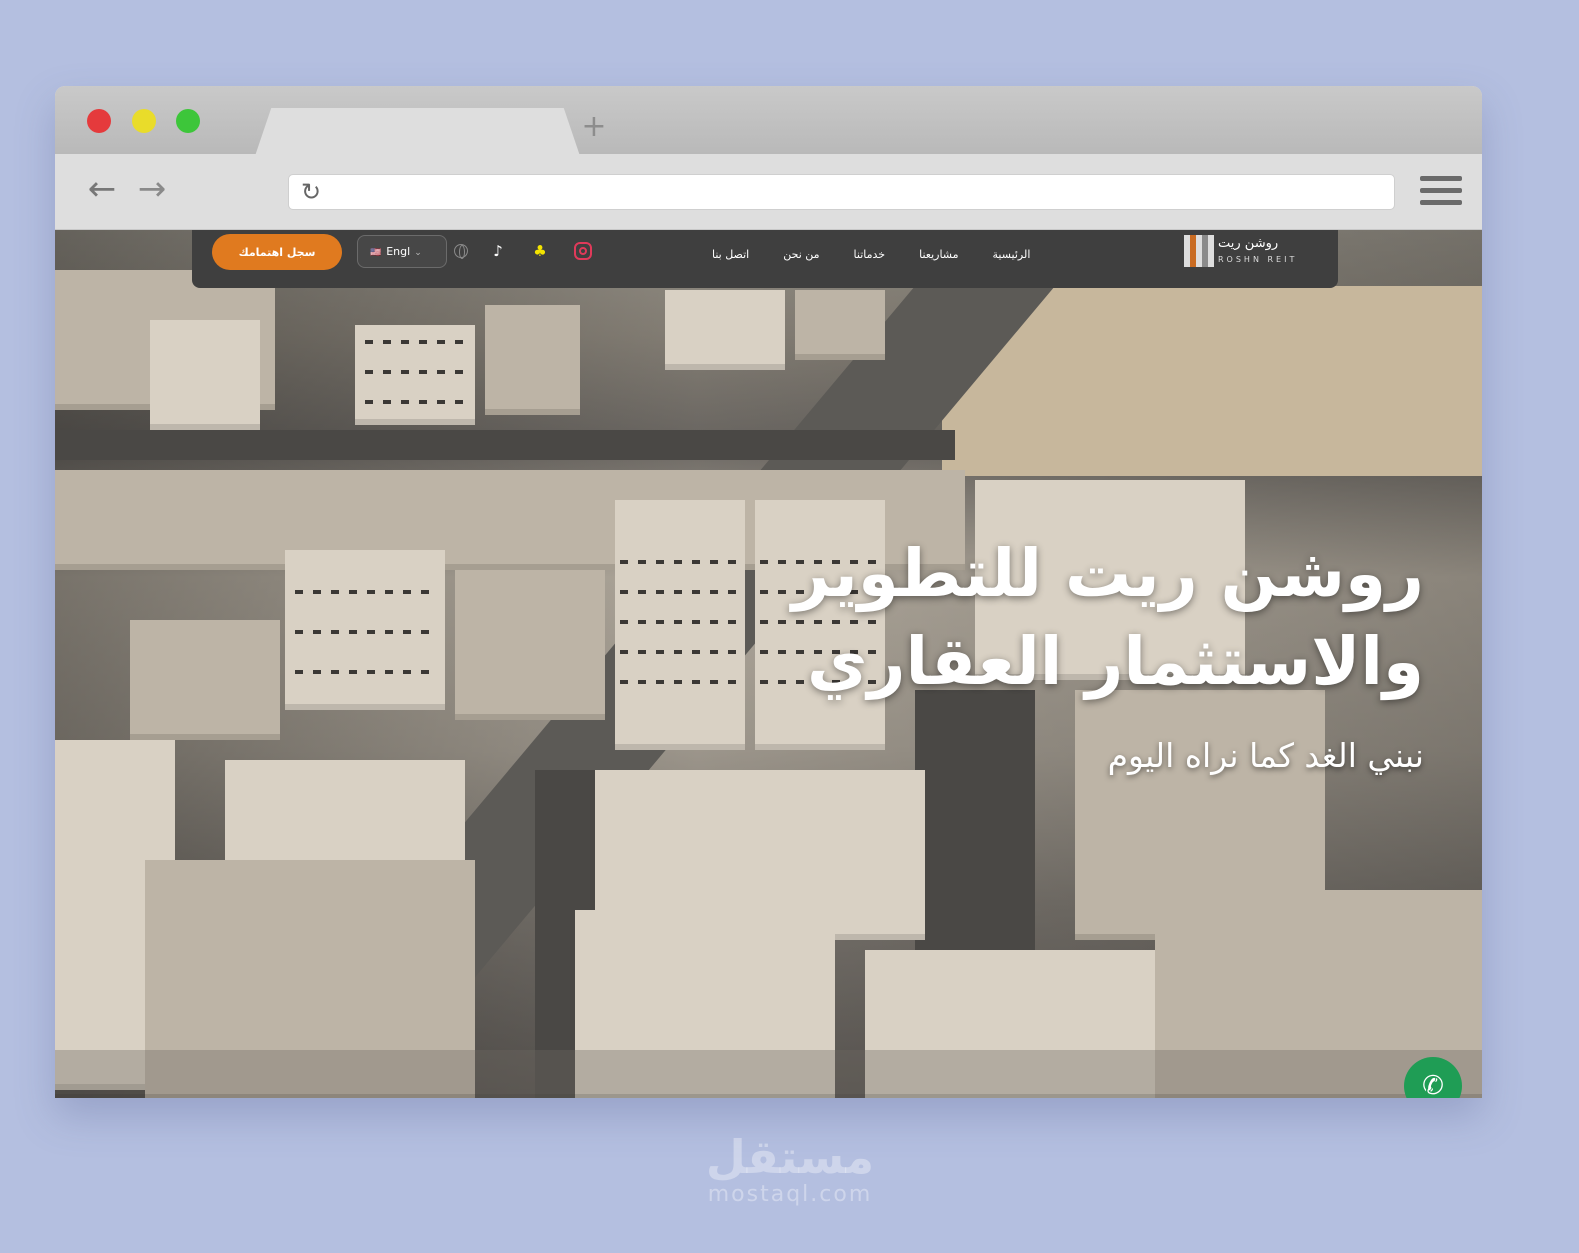  Describe the element at coordinates (376, 253) in the screenshot. I see `us-flag-icon: 🇺🇸` at that location.